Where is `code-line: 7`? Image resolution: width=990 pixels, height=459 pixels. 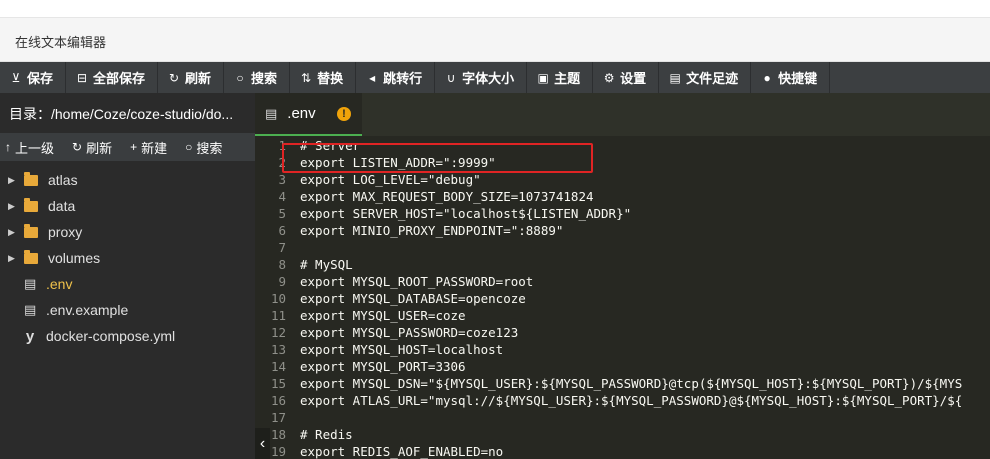
code-line: 7 is located at coordinates (622, 247).